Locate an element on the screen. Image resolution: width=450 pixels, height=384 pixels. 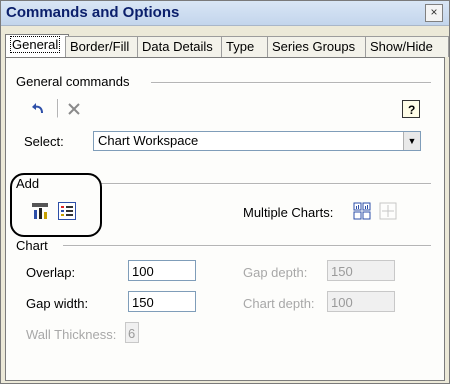
add-highlight-oval is located at coordinates (56, 205).